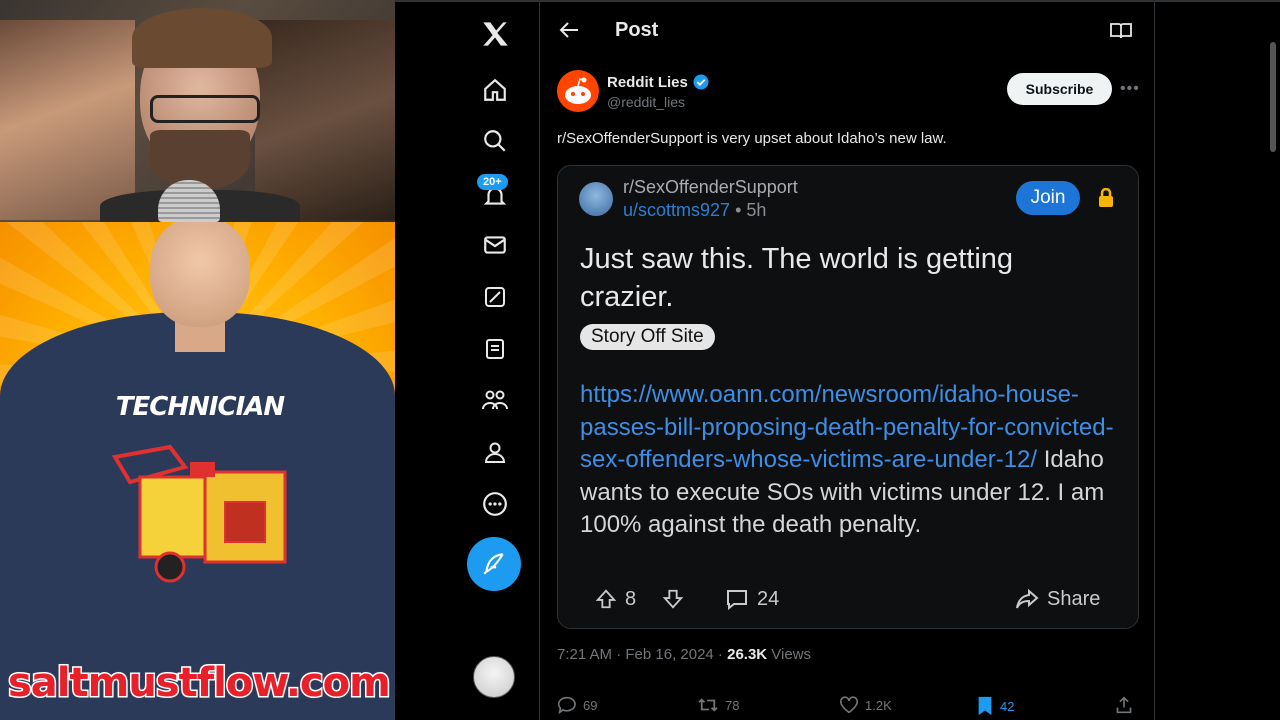 This screenshot has height=720, width=1280. I want to click on back-arrow-icon, so click(569, 32).